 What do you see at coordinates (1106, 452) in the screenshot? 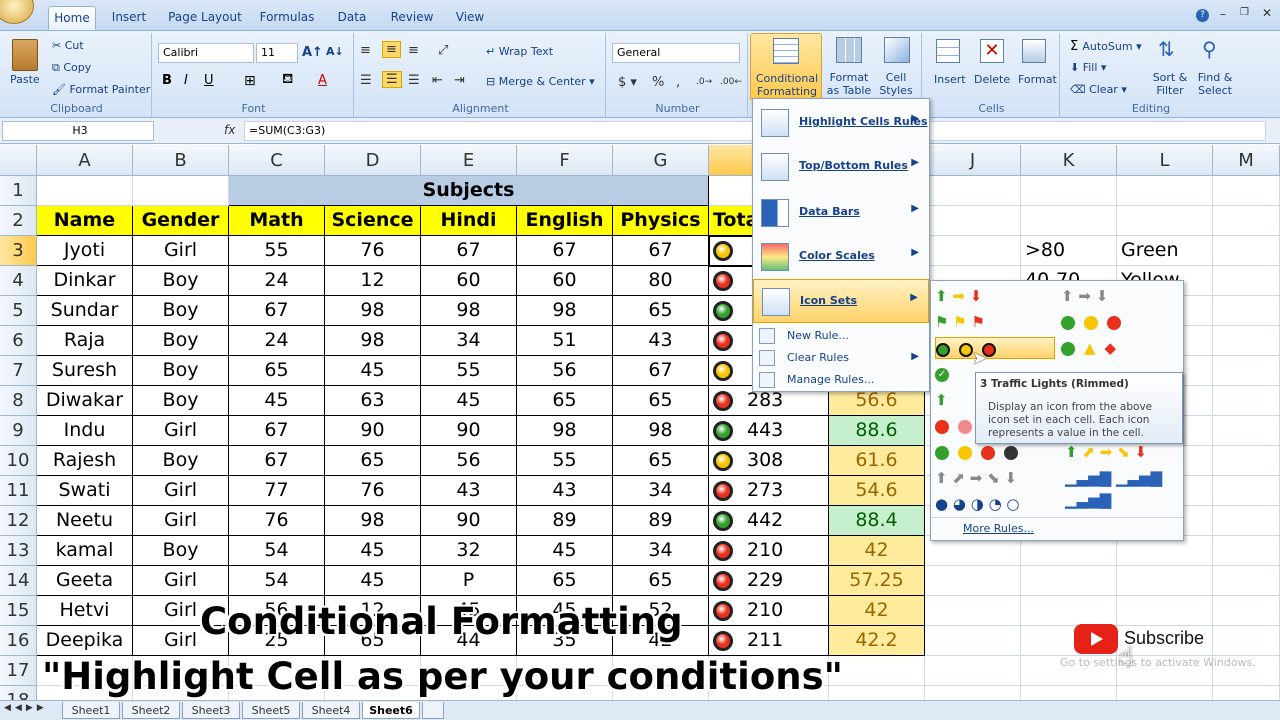
I see `icon-set-5-arrows-colored: ⬆ ⬈ ➡ ⬊ ⬇` at bounding box center [1106, 452].